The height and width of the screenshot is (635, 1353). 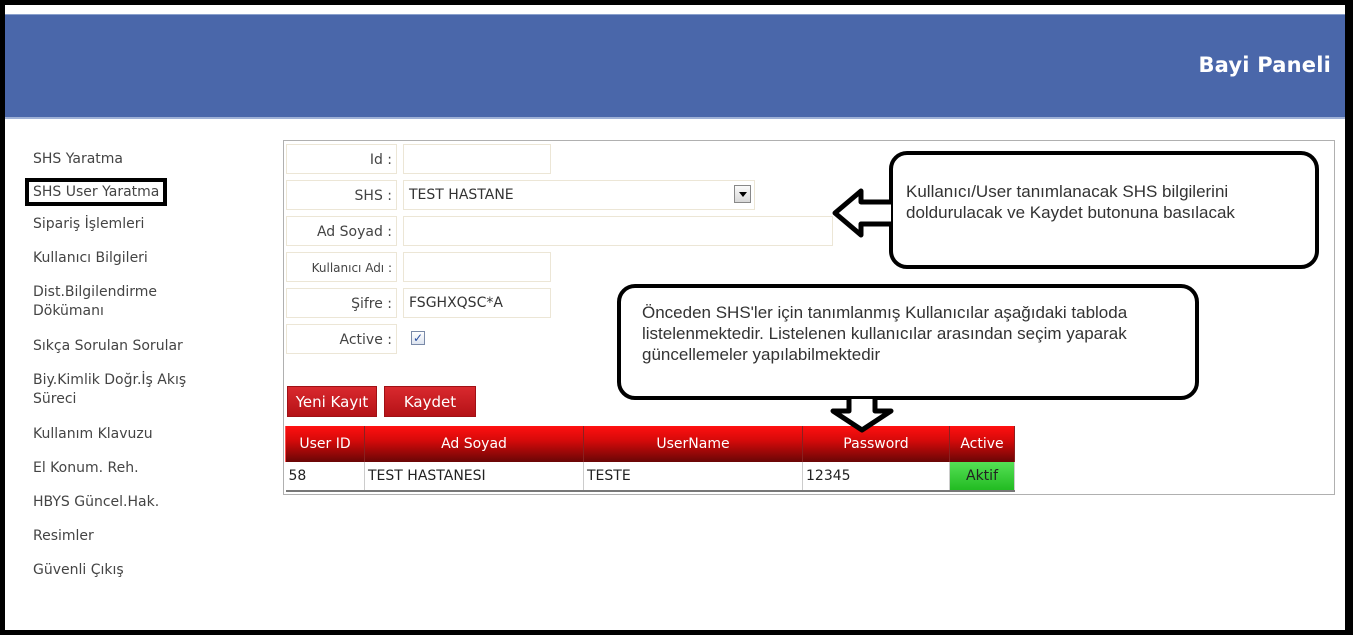 What do you see at coordinates (742, 194) in the screenshot?
I see `chevron-down-icon` at bounding box center [742, 194].